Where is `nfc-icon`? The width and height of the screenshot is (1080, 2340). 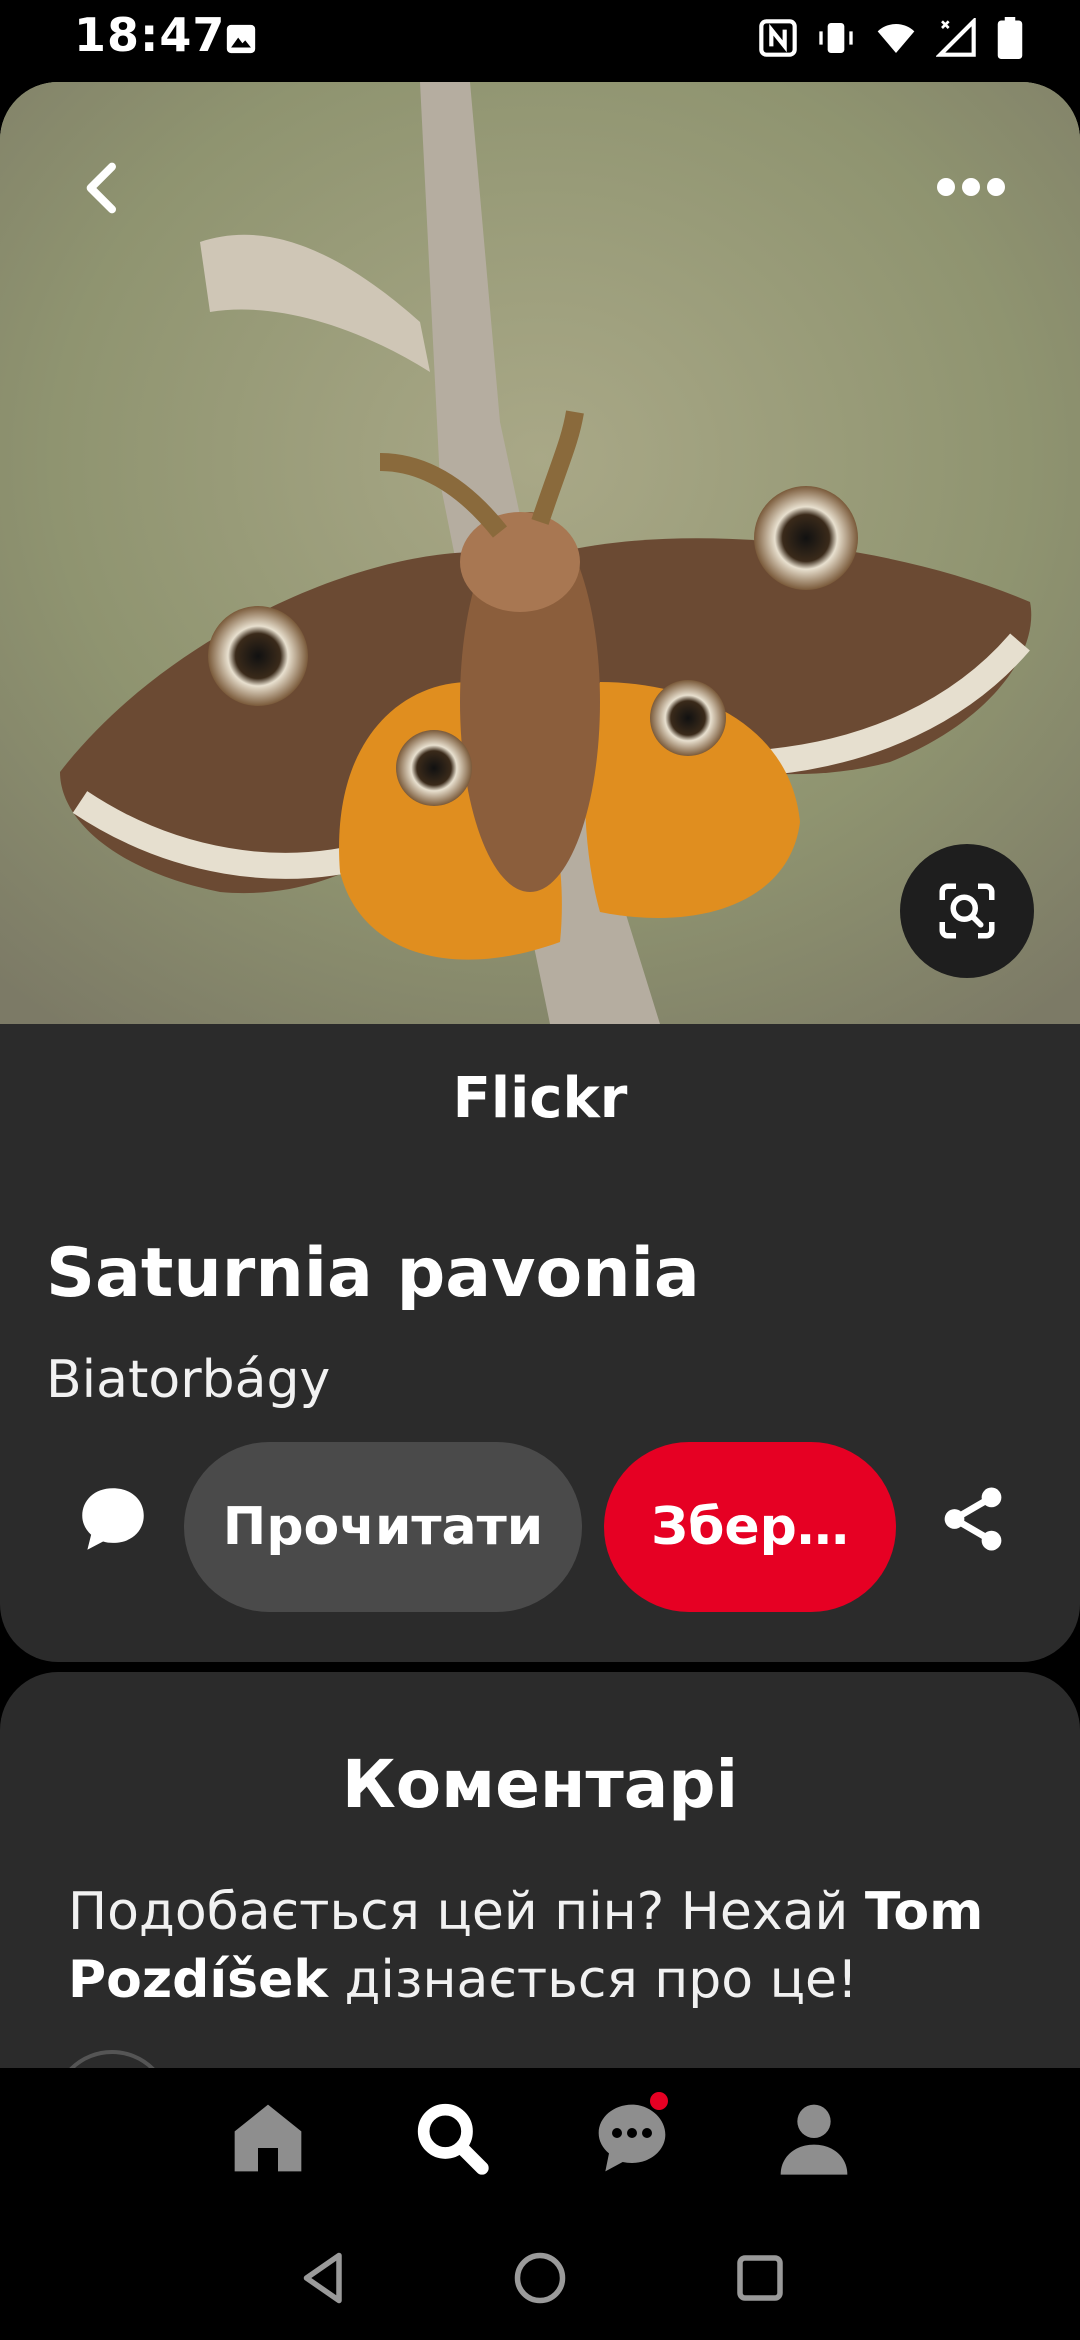
nfc-icon is located at coordinates (778, 38).